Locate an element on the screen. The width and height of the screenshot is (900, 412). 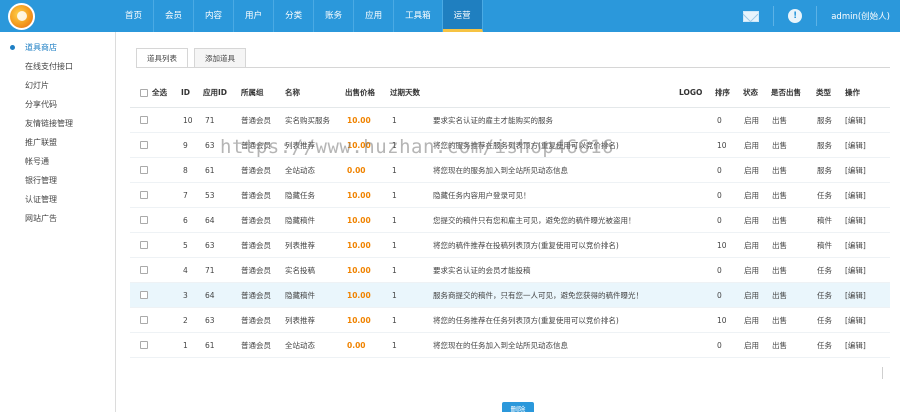
tab: 添加道具 is located at coordinates (220, 58).